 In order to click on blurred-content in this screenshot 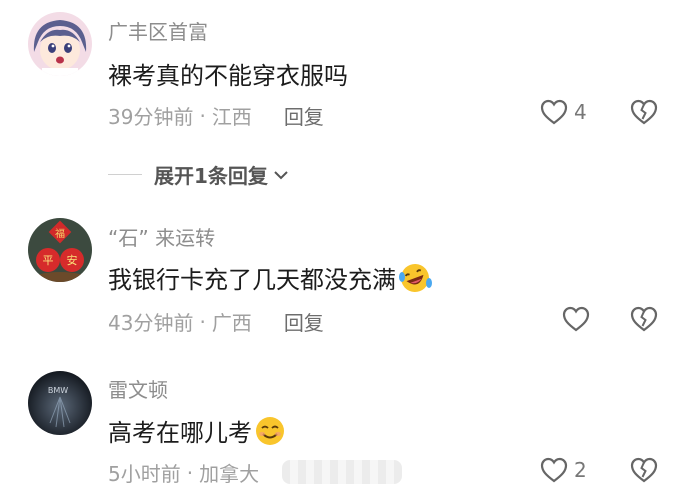, I will do `click(342, 472)`.